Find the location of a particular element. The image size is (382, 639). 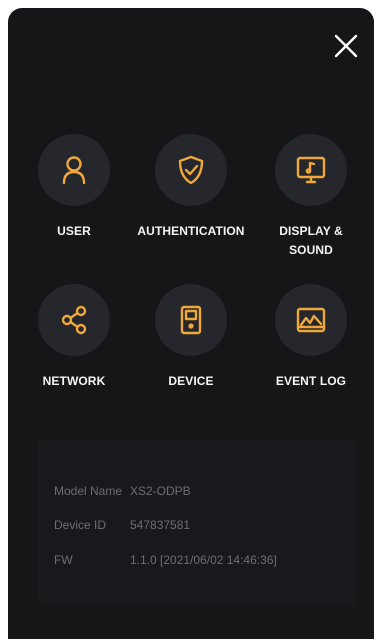

model-name-label: Model Name is located at coordinates (88, 491).